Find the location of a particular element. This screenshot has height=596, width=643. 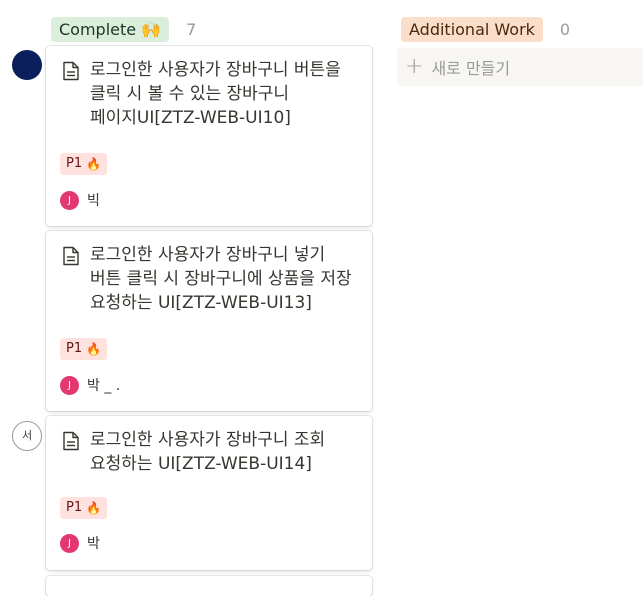

column-header-additional-work: Additional Work 0 is located at coordinates (485, 29).